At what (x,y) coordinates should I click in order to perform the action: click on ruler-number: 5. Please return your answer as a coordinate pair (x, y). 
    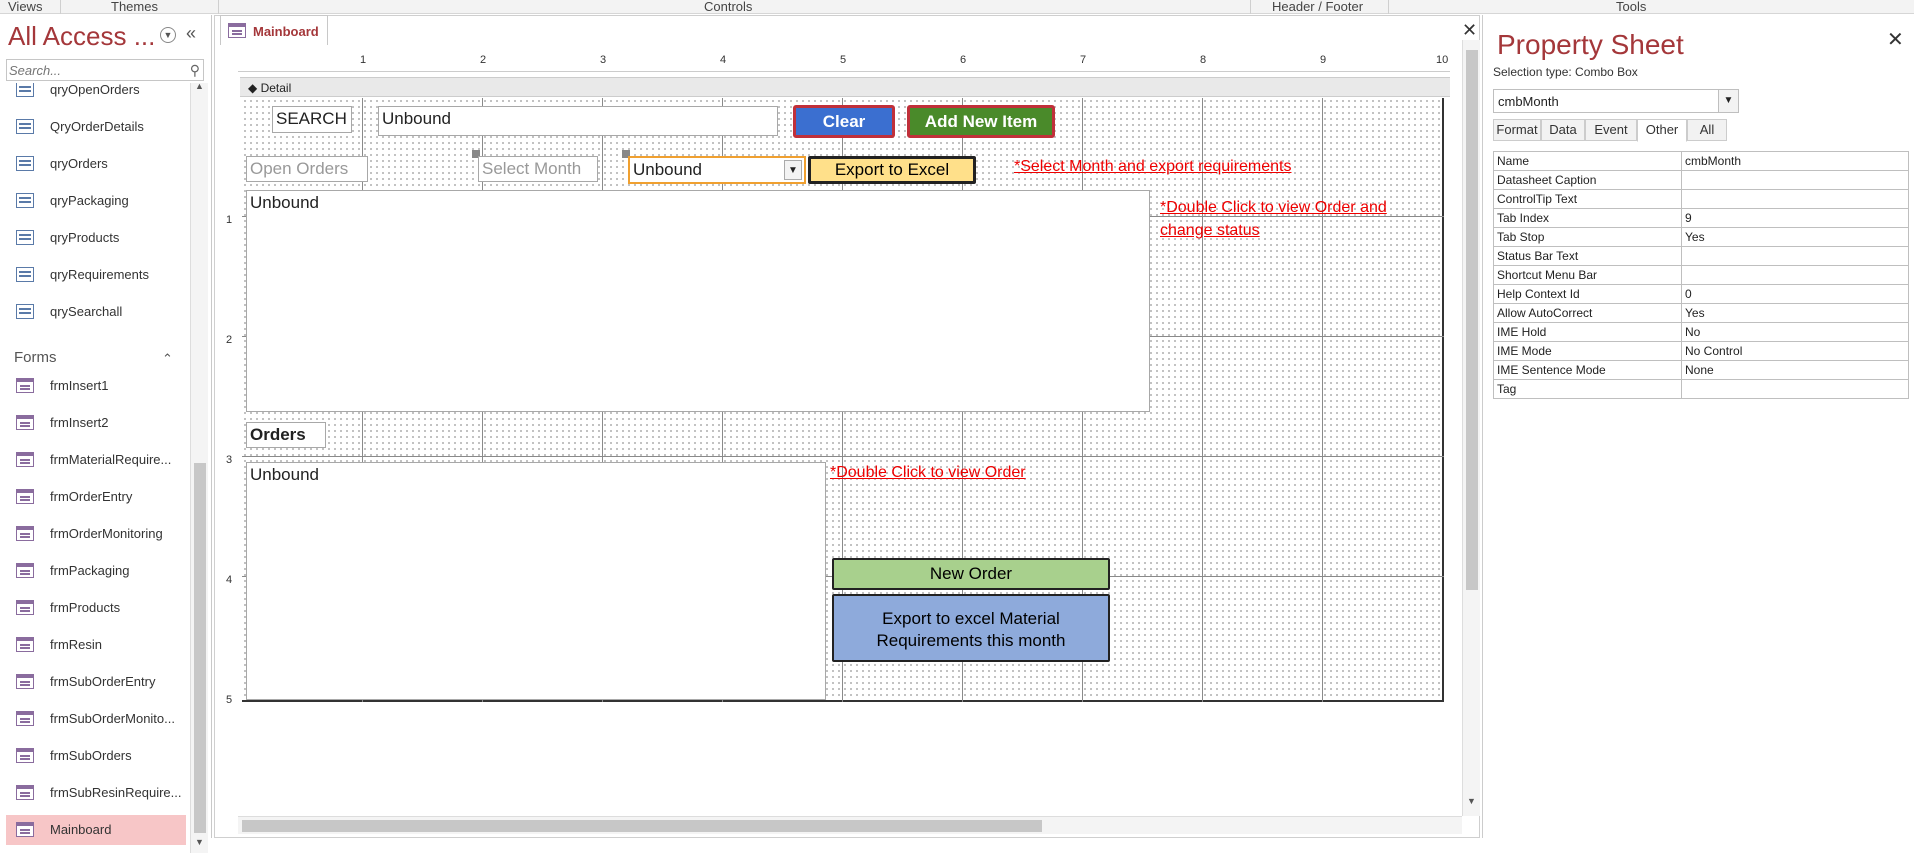
    Looking at the image, I should click on (229, 700).